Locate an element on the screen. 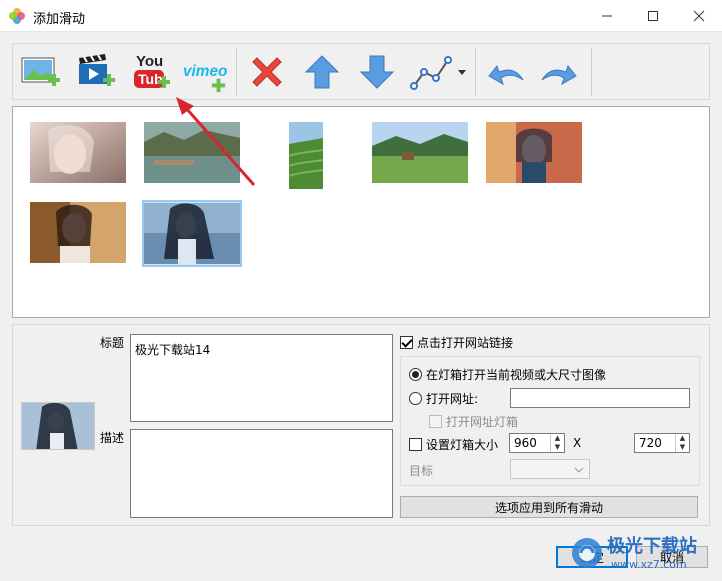 The height and width of the screenshot is (581, 722). target-select is located at coordinates (550, 469).